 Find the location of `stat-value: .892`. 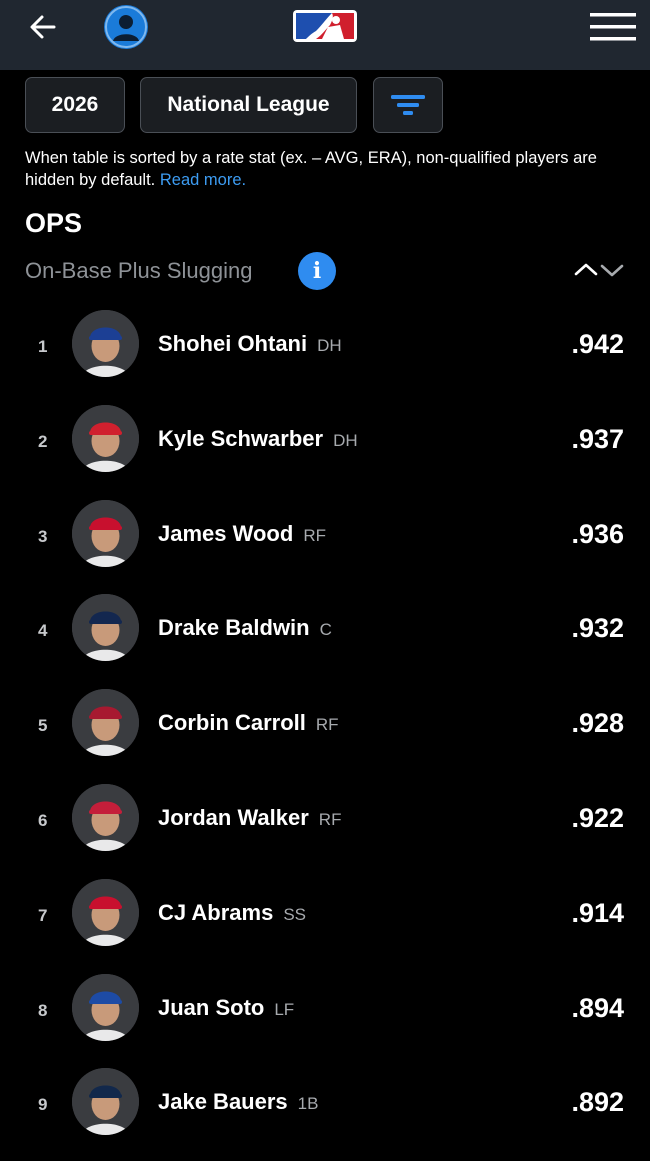

stat-value: .892 is located at coordinates (597, 1102).